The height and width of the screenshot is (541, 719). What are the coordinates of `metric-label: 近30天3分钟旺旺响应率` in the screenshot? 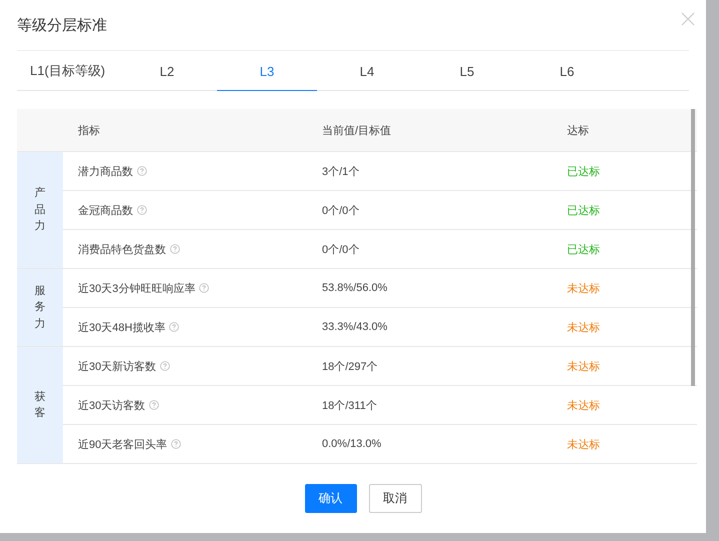 It's located at (137, 289).